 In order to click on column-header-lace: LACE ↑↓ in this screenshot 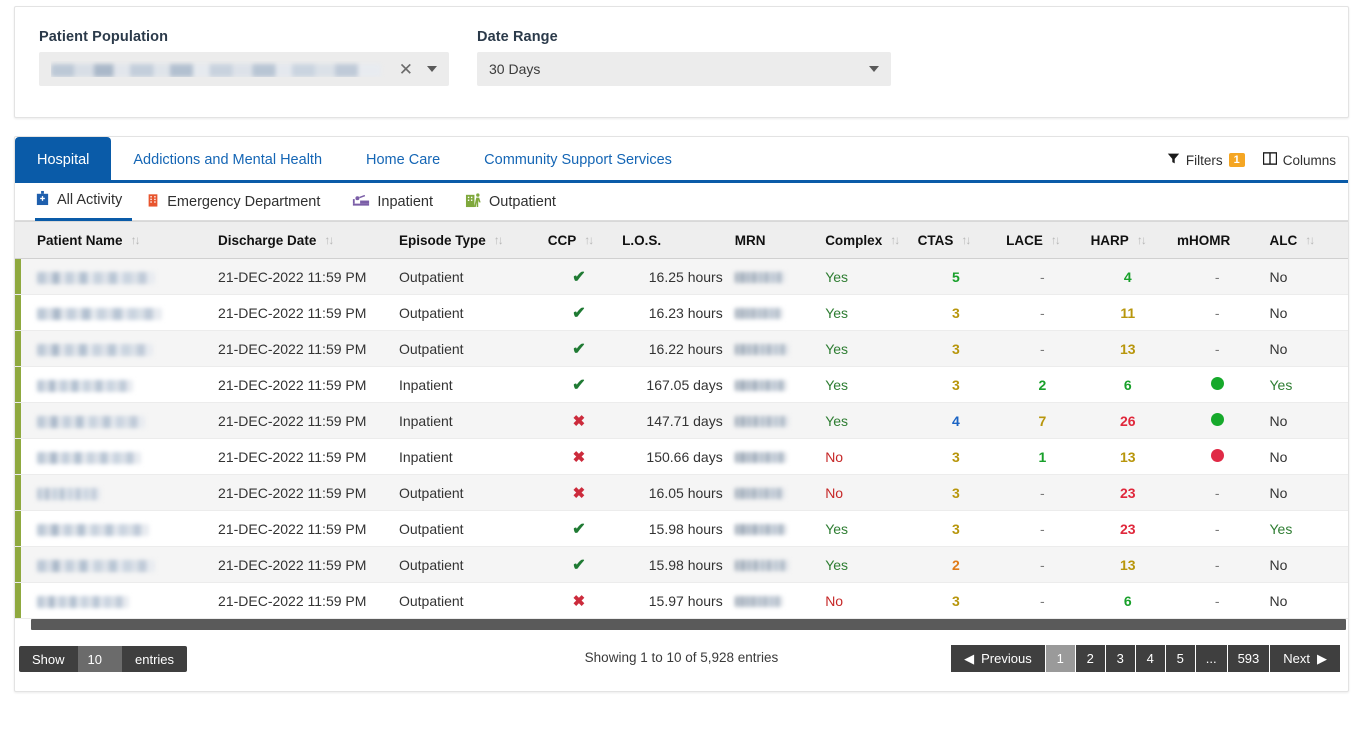, I will do `click(1042, 240)`.